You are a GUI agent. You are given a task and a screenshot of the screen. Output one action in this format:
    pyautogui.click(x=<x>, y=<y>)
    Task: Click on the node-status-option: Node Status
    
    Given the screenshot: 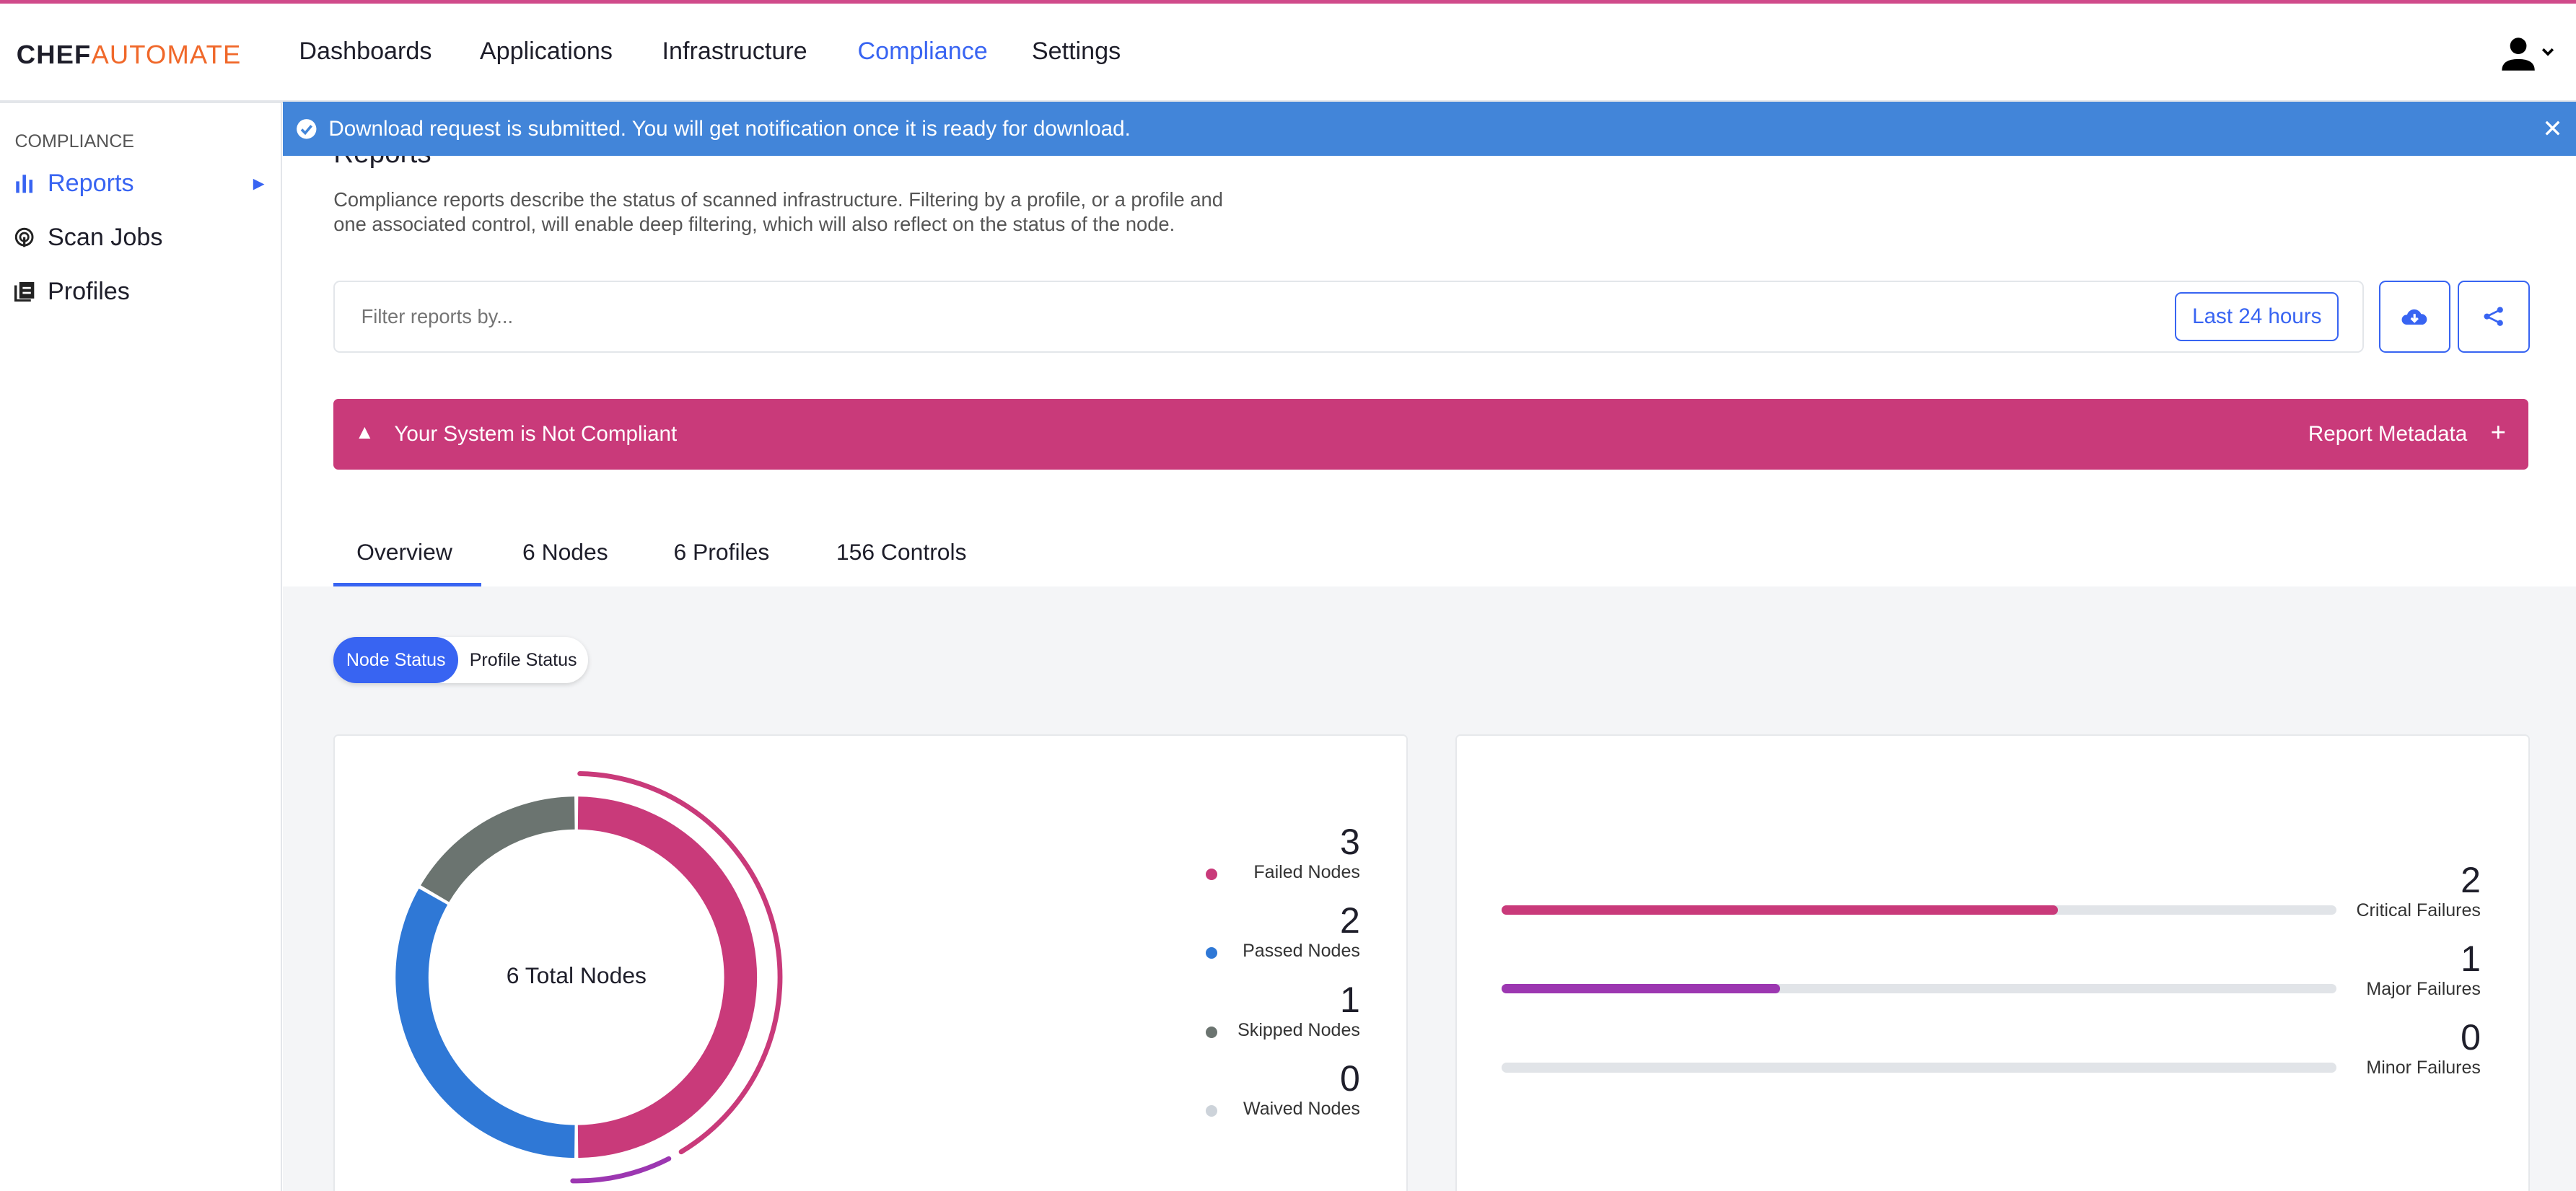 What is the action you would take?
    pyautogui.click(x=396, y=660)
    